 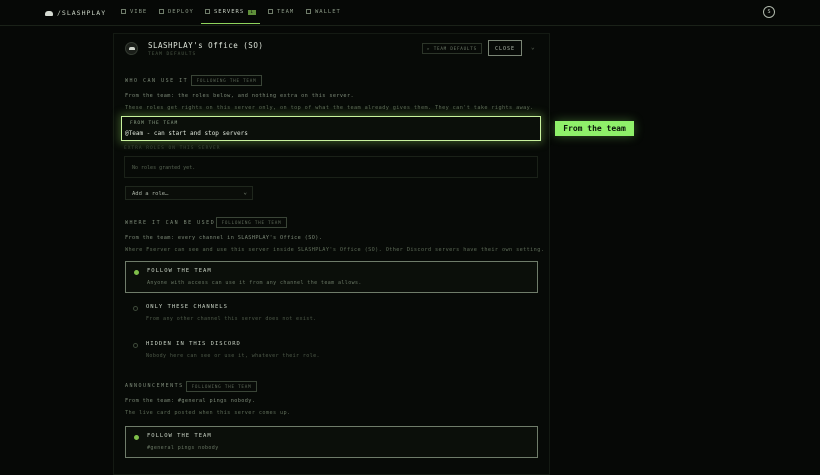 I want to click on tab-servers: SERVERS 1, so click(x=230, y=16).